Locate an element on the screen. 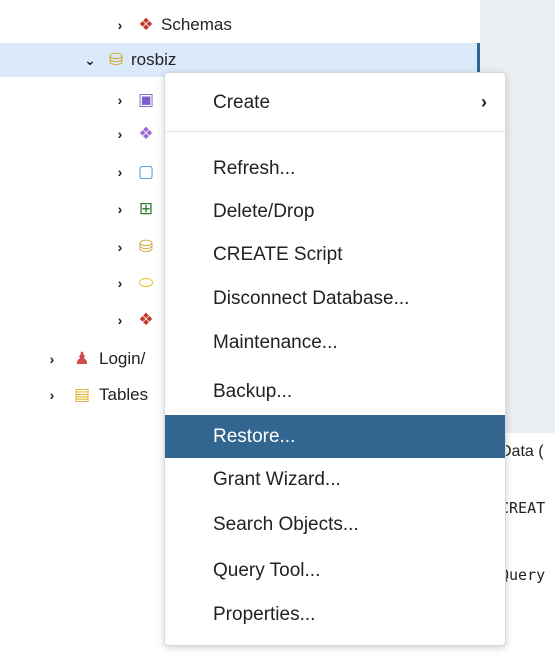 The image size is (555, 661). schemas-icon: ❖ is located at coordinates (146, 24).